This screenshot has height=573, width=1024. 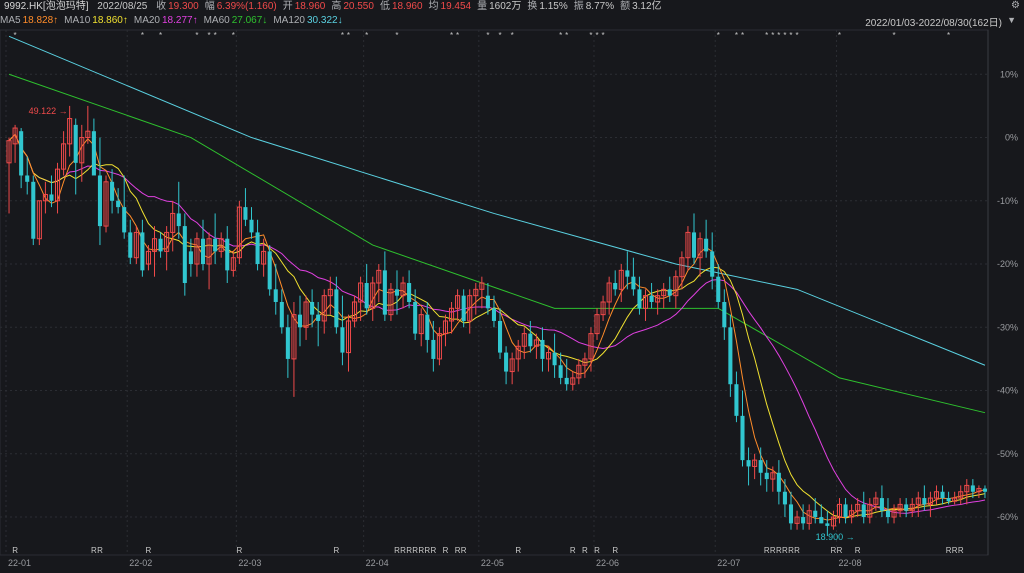 What do you see at coordinates (1007, 327) in the screenshot?
I see `y-tick-label: -30%` at bounding box center [1007, 327].